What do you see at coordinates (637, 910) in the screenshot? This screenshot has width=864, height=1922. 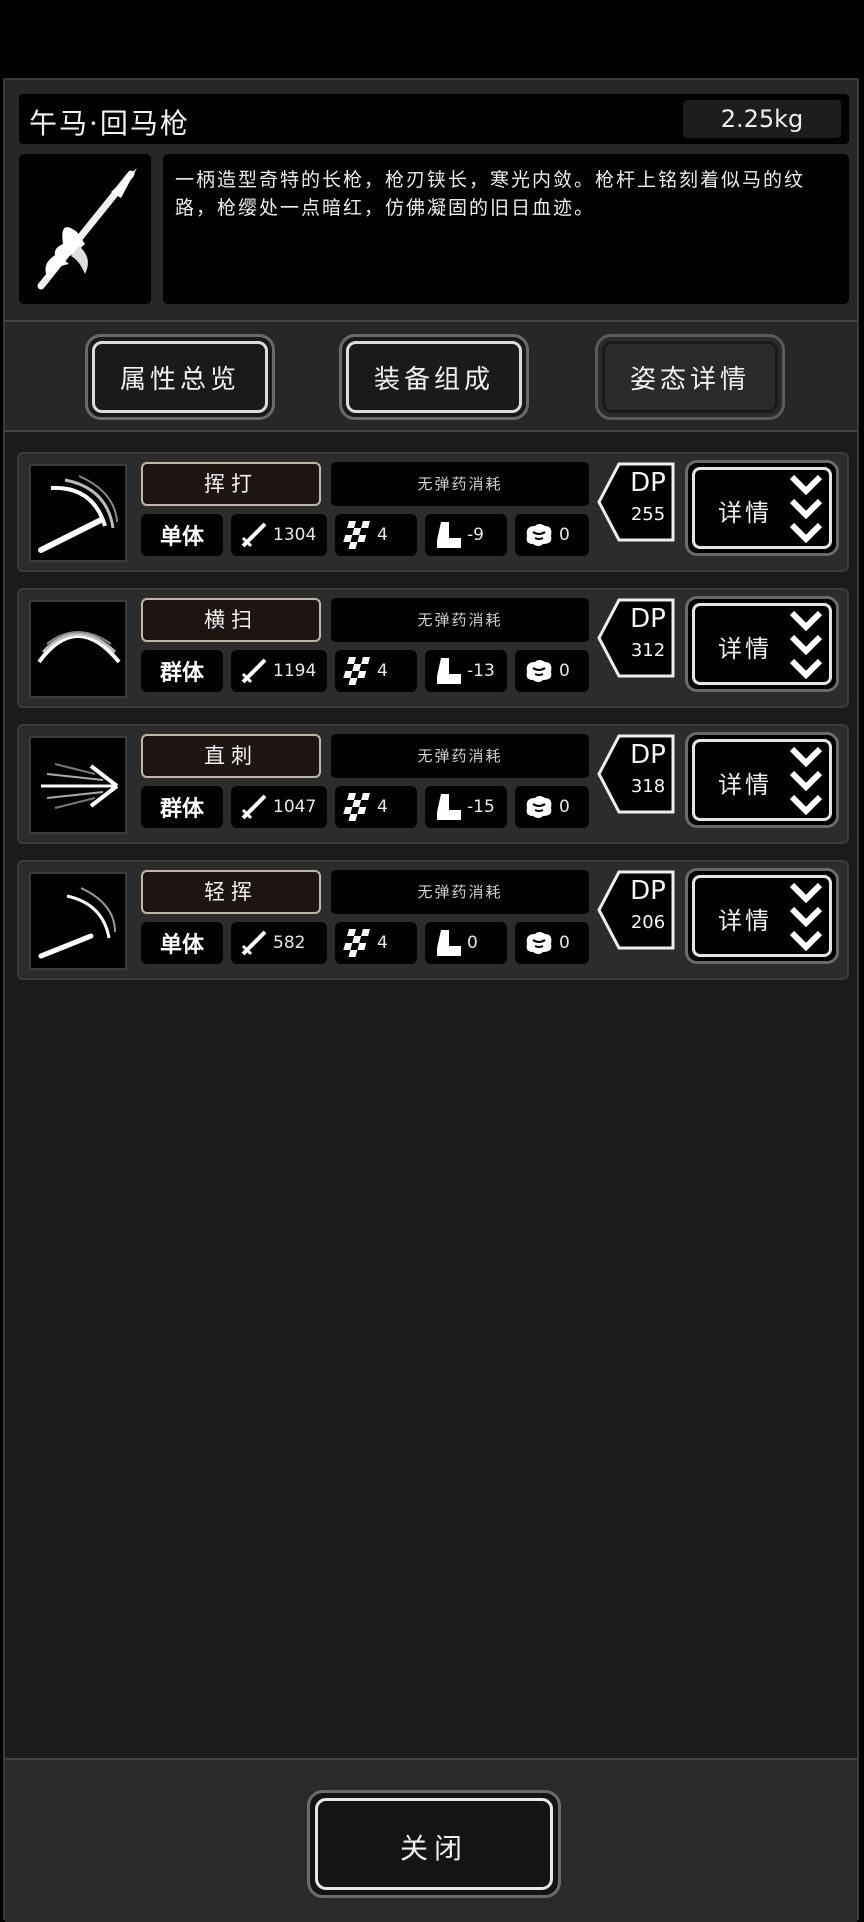 I see `dp-badge: DP 206` at bounding box center [637, 910].